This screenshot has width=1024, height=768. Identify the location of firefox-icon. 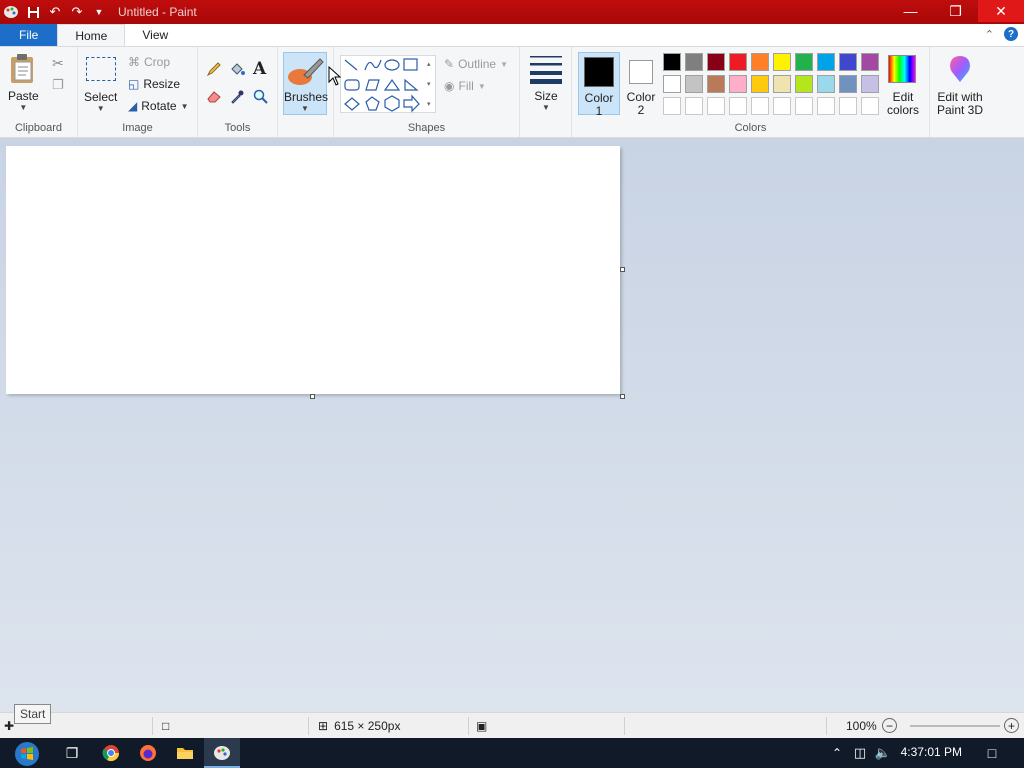
(148, 753).